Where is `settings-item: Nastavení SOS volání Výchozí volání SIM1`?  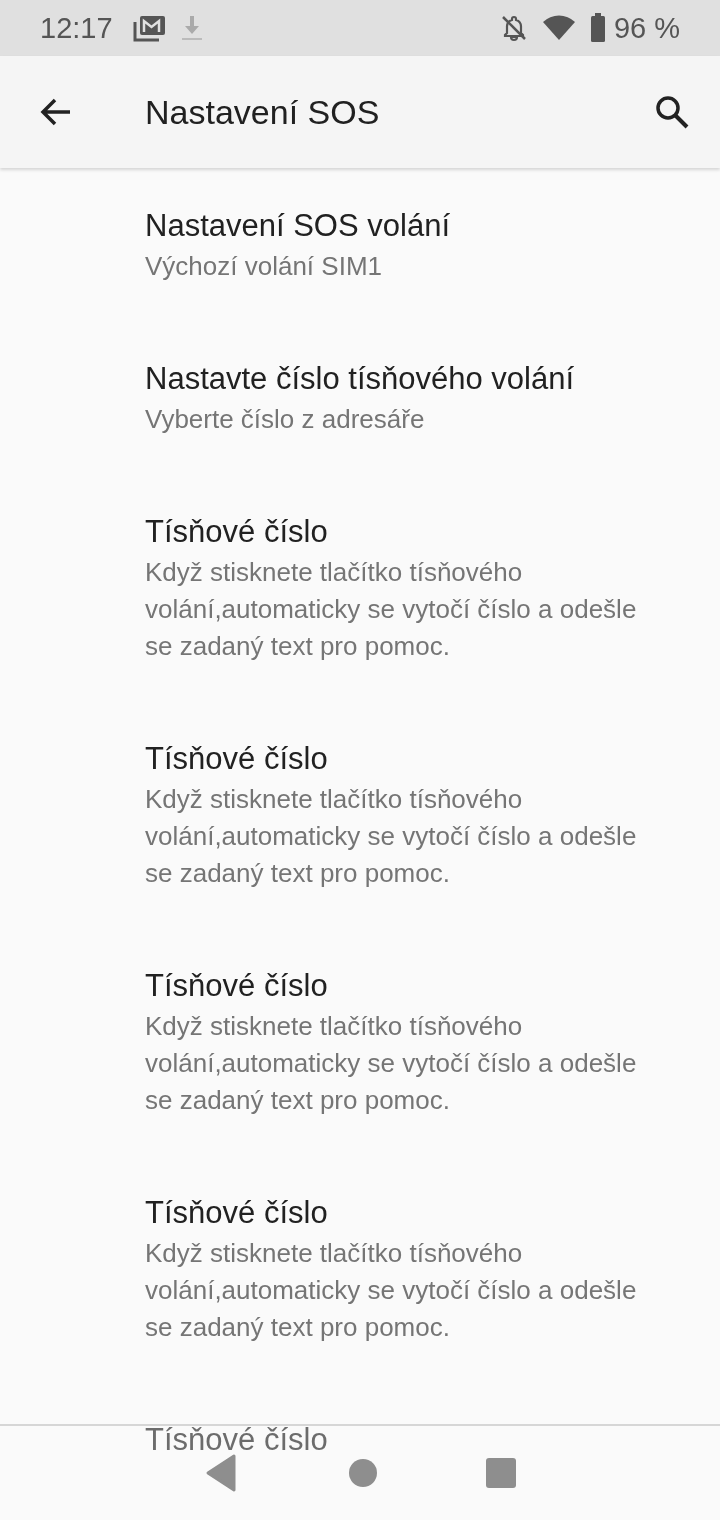
settings-item: Nastavení SOS volání Výchozí volání SIM1 is located at coordinates (360, 244).